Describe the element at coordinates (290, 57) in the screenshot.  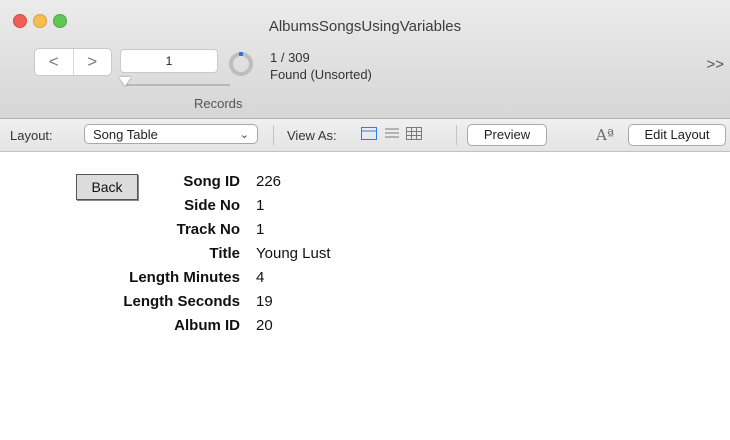
I see `record-count: 1 / 309` at that location.